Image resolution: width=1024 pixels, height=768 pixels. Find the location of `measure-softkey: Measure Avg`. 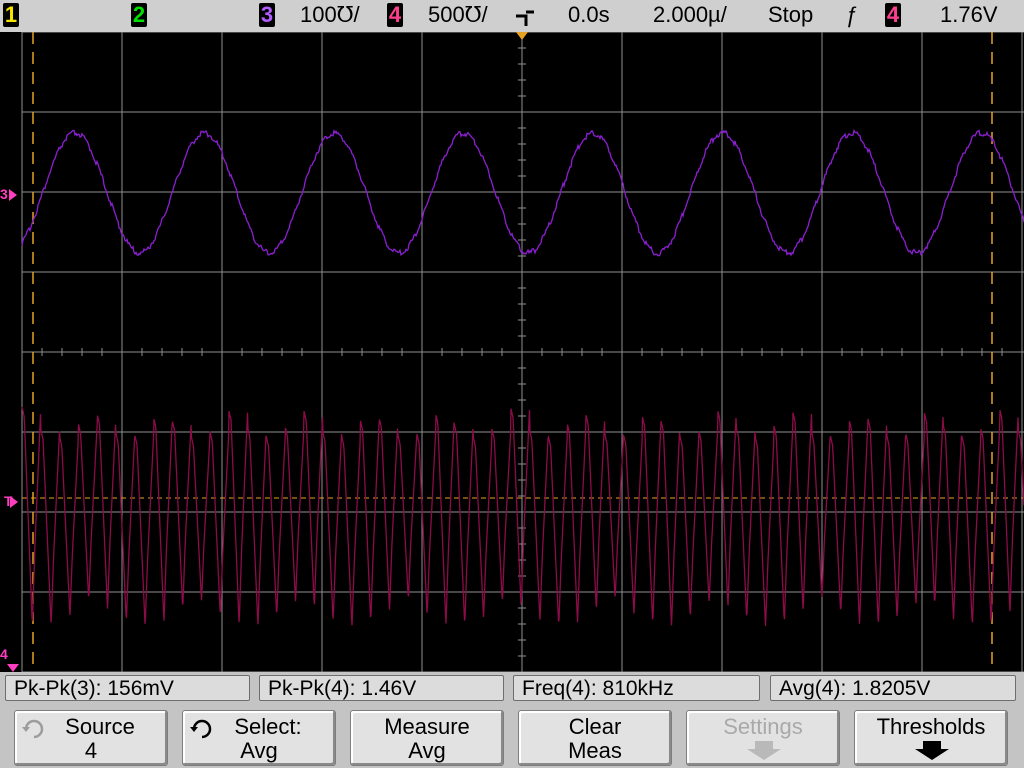

measure-softkey: Measure Avg is located at coordinates (427, 738).